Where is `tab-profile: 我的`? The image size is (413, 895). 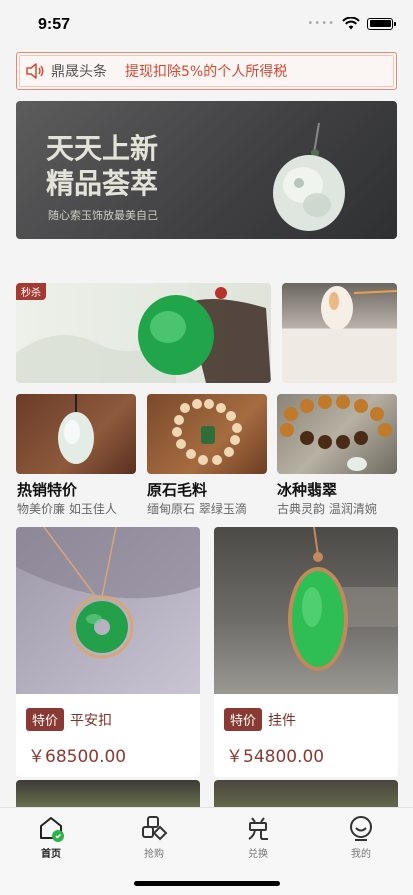 tab-profile: 我的 is located at coordinates (361, 837).